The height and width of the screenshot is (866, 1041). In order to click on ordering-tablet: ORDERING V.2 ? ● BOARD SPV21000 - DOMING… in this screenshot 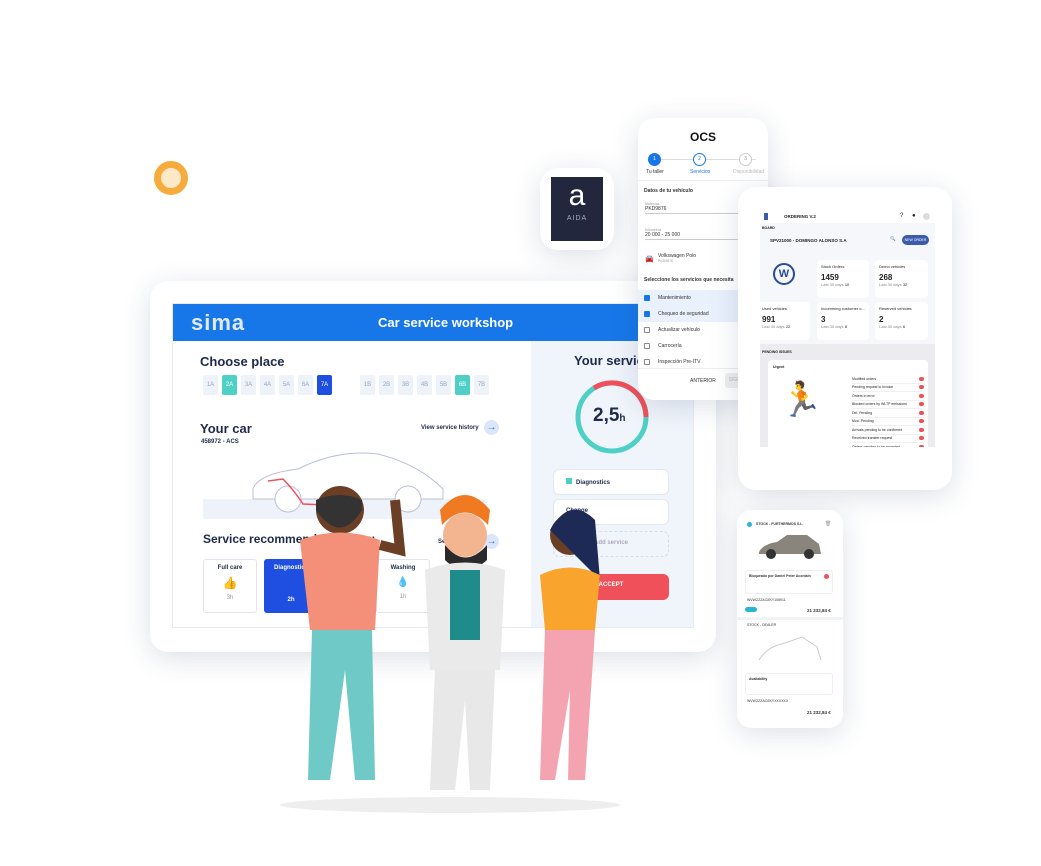, I will do `click(845, 338)`.